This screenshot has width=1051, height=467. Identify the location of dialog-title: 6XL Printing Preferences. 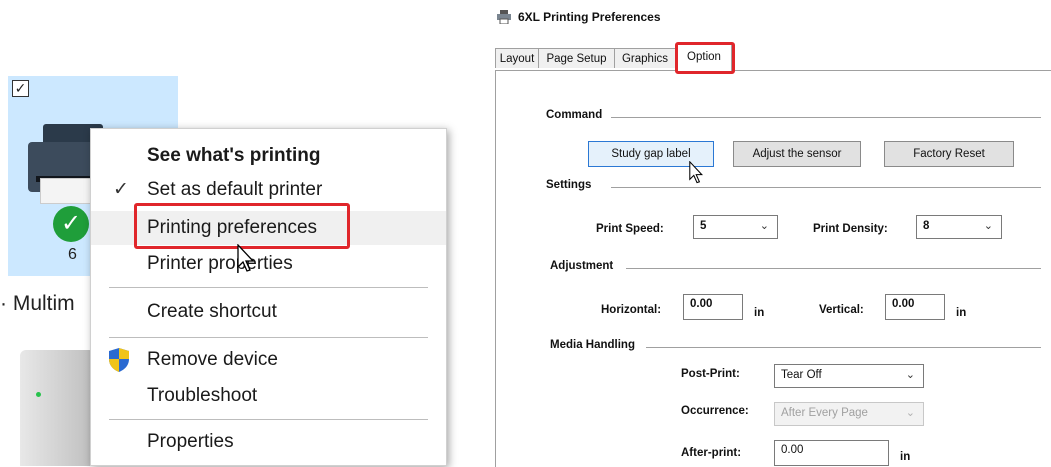
(589, 17).